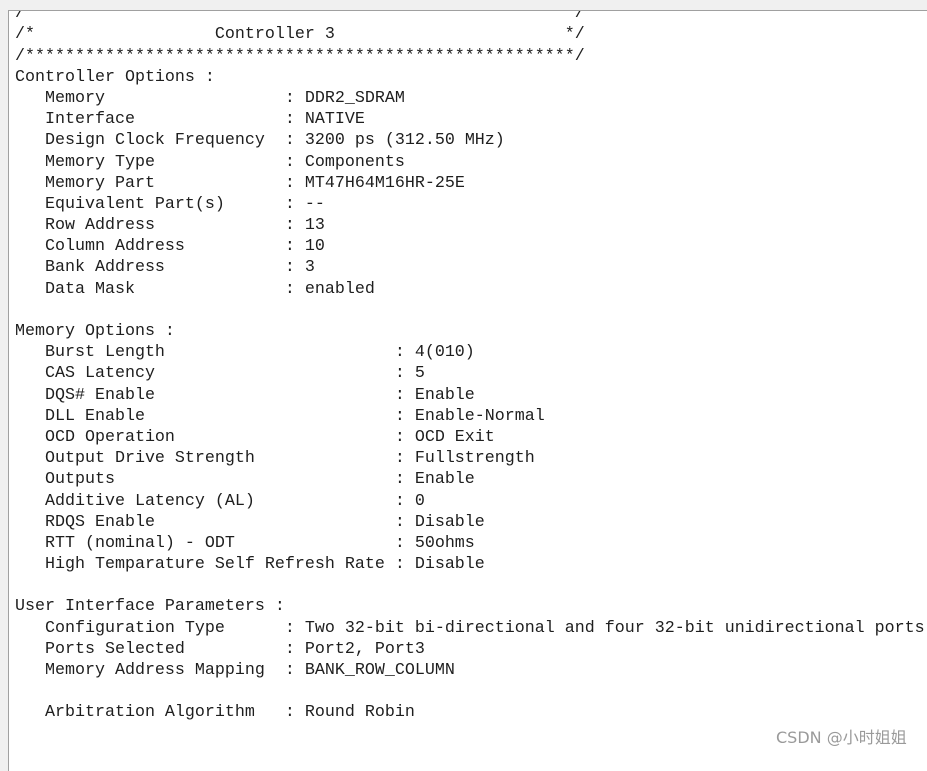 This screenshot has width=927, height=771. Describe the element at coordinates (841, 737) in the screenshot. I see `watermark: CSDN @小时姐姐` at that location.